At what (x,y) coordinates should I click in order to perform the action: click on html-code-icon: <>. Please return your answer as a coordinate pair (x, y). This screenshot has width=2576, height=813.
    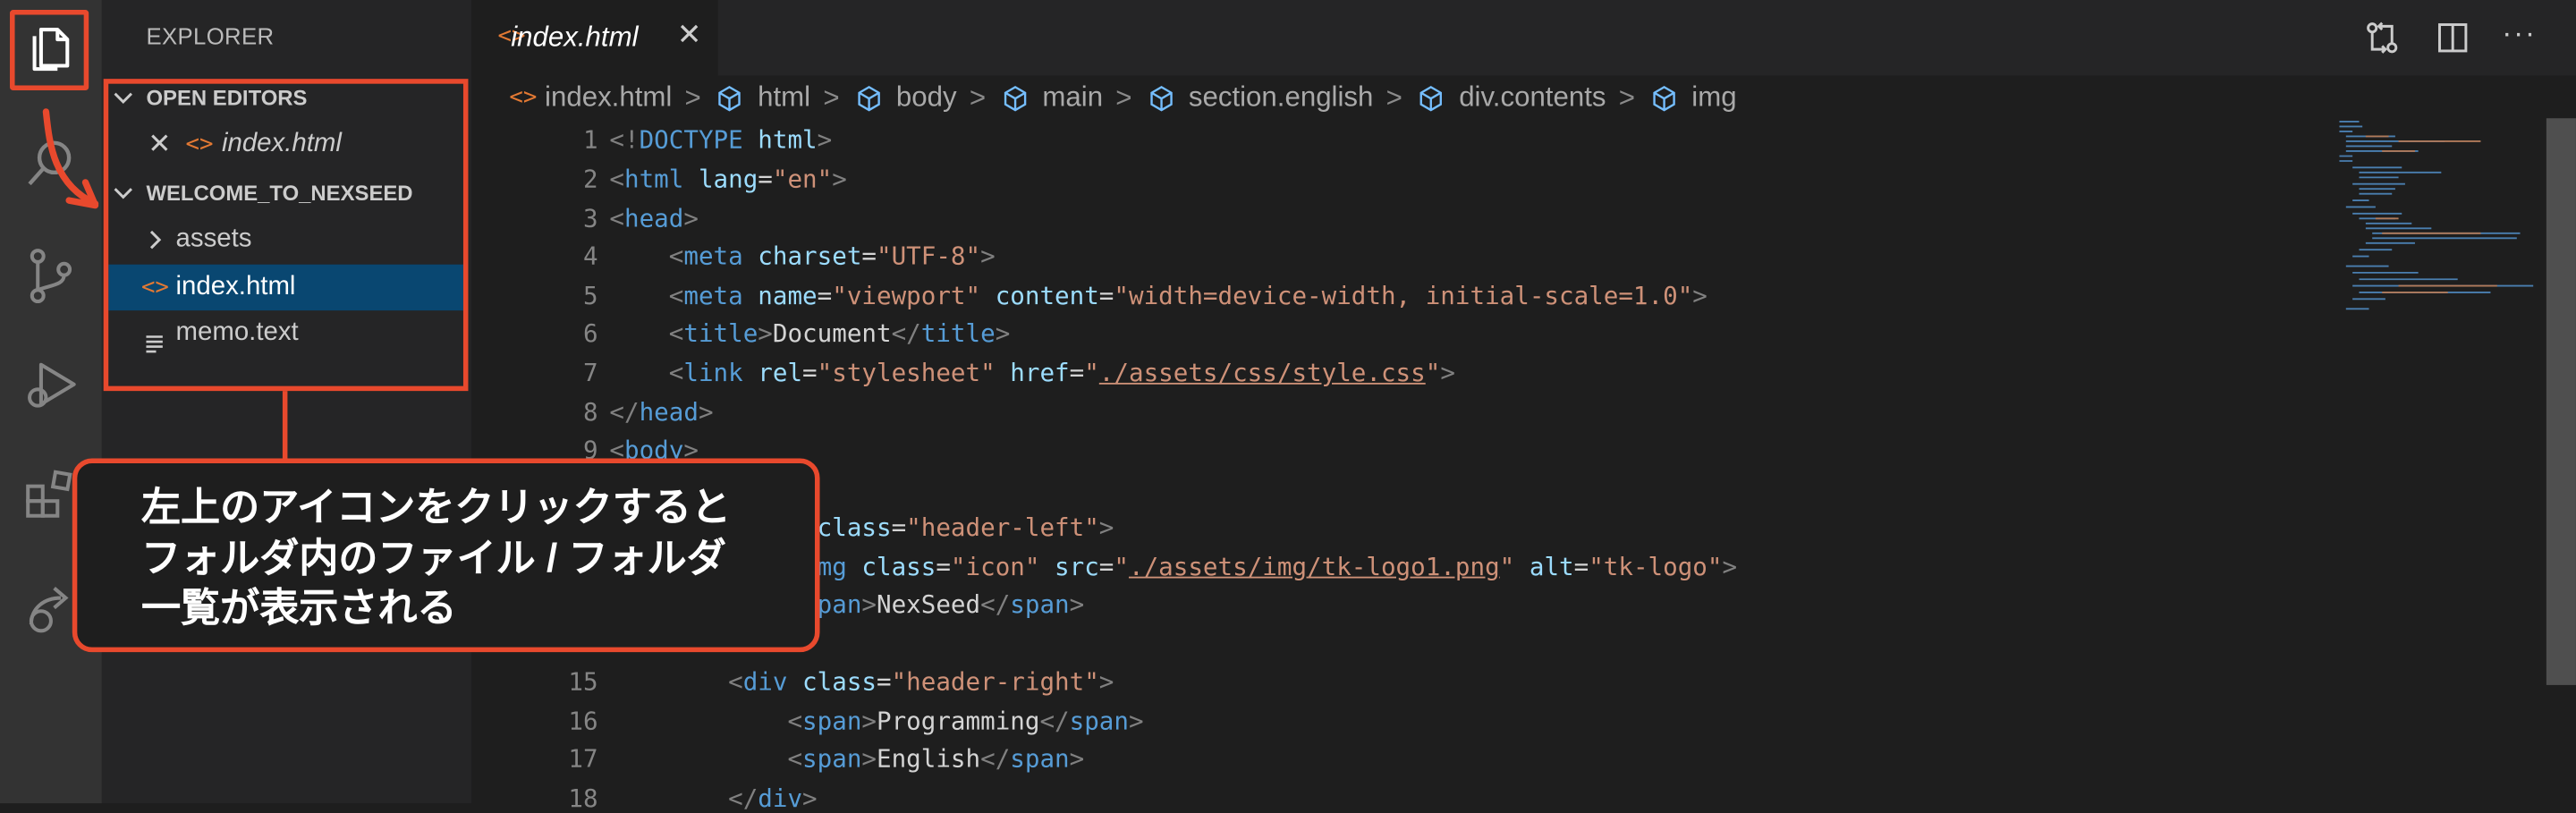
    Looking at the image, I should click on (523, 98).